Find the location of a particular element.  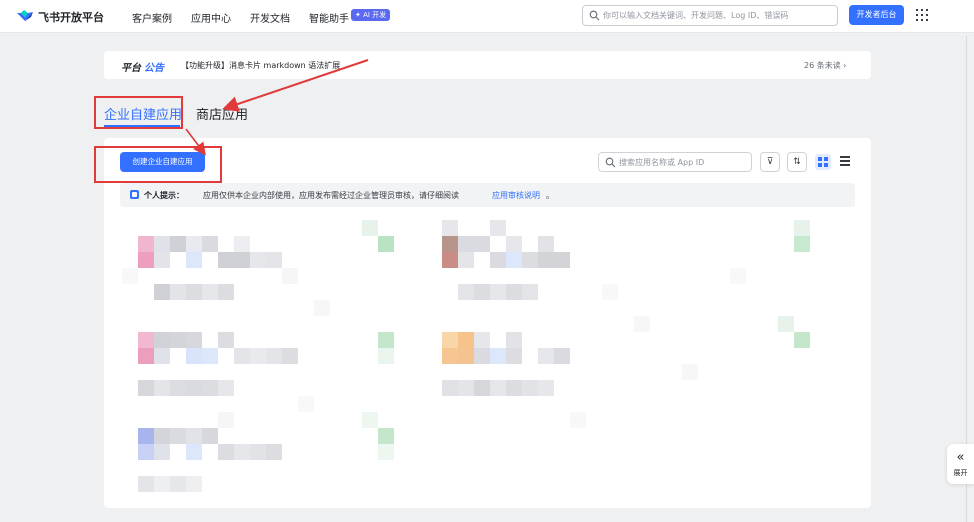

nav-smart-assistant: 智能助手 is located at coordinates (329, 17).